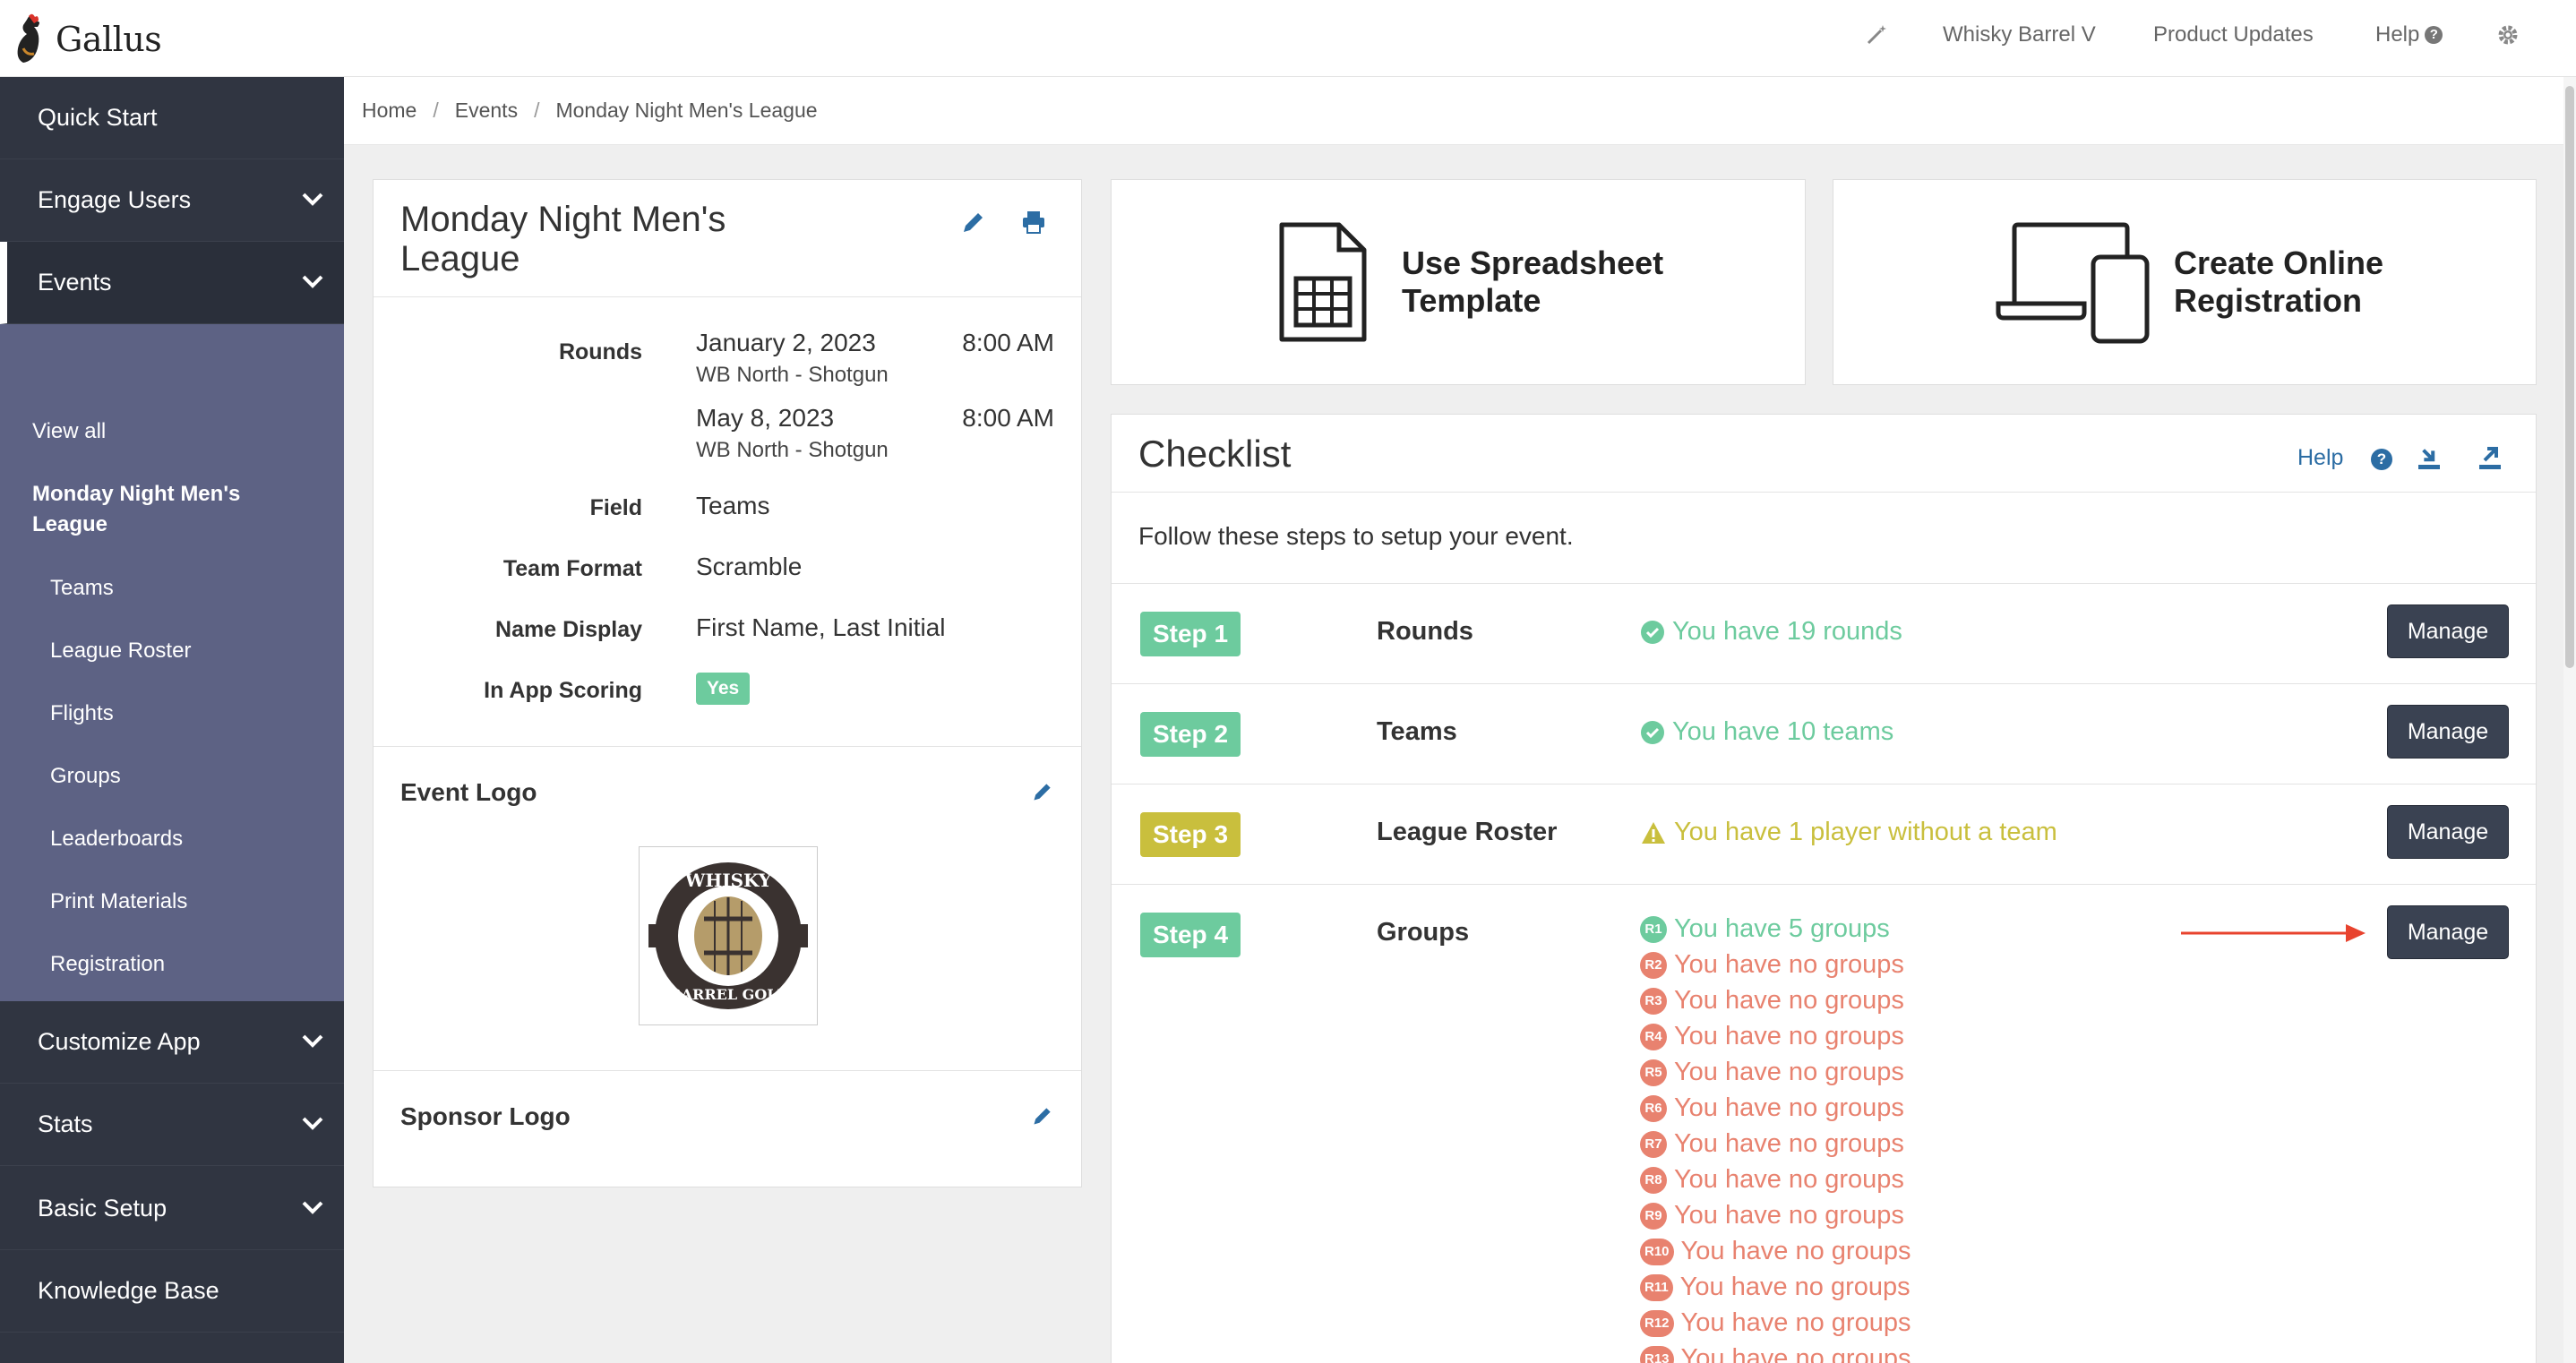 This screenshot has width=2576, height=1363. I want to click on submenu-groups: Groups, so click(85, 776).